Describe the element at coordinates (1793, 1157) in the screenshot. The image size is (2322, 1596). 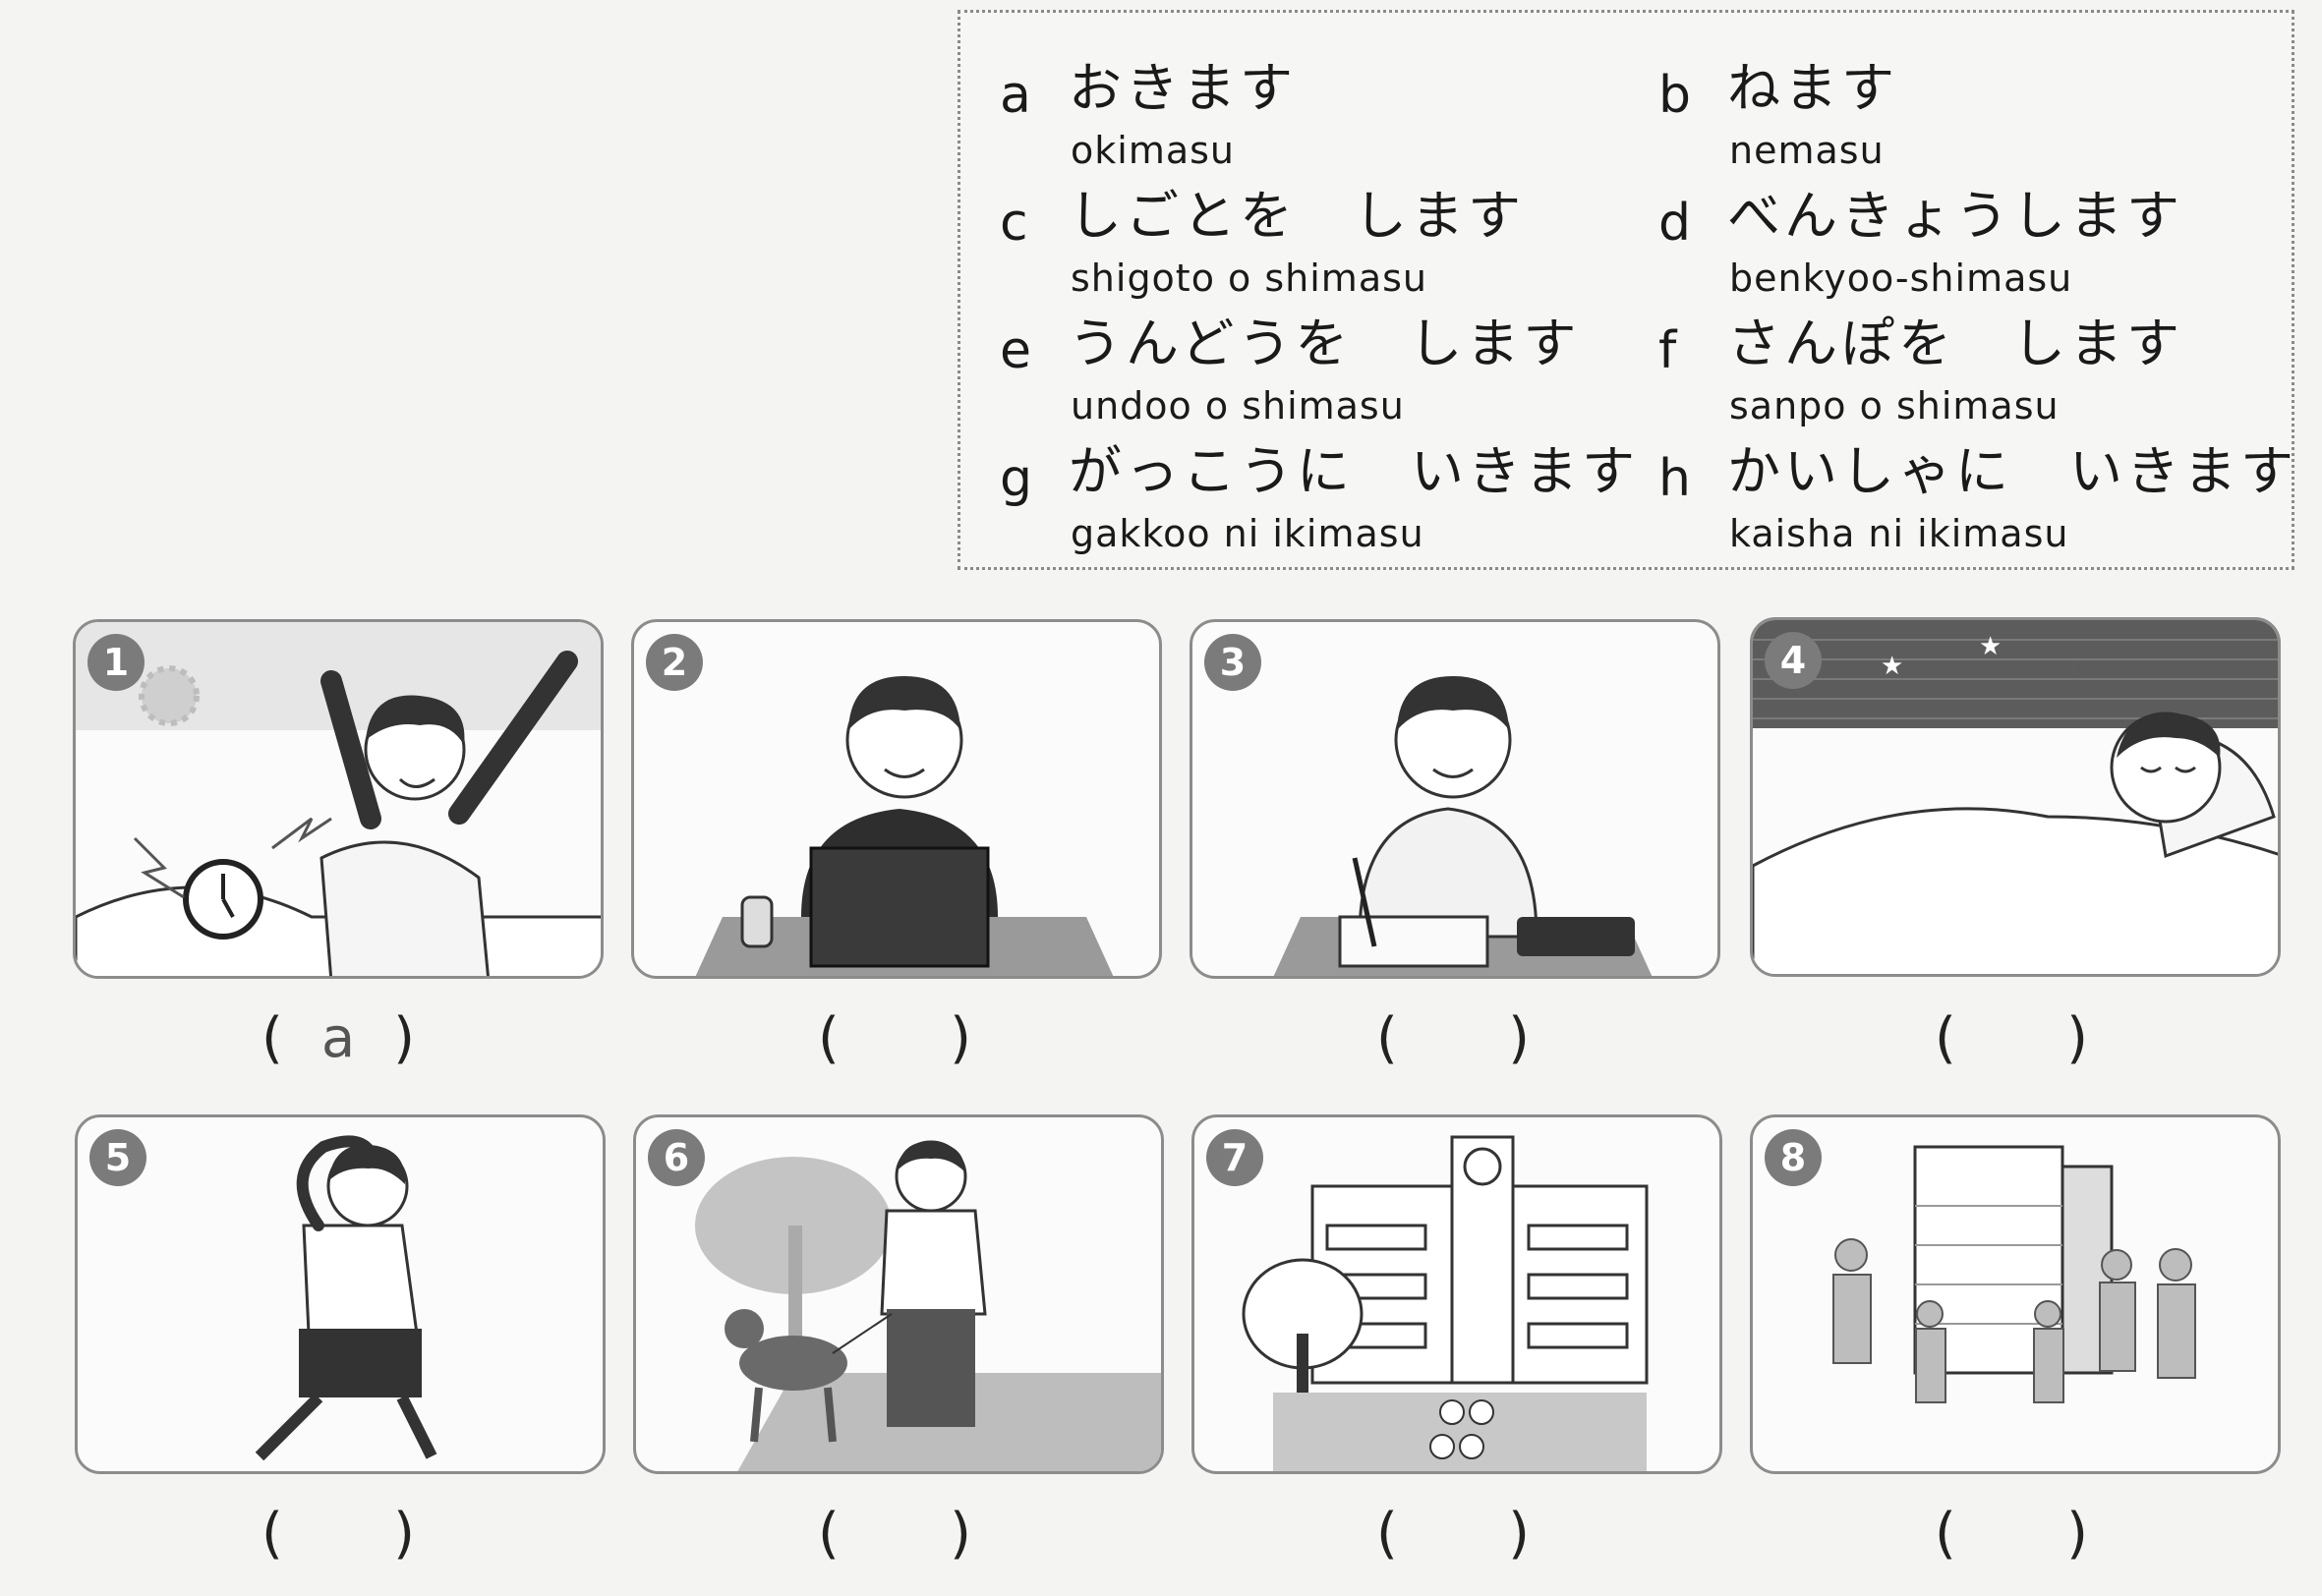
I see `card-number-badge: 8` at that location.